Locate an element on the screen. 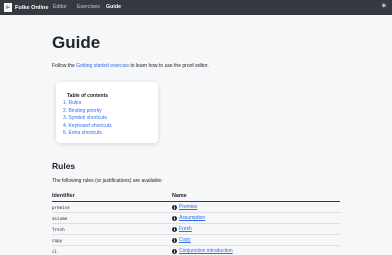 The height and width of the screenshot is (255, 392). rule-name-cell: i Conjunction introduction is located at coordinates (202, 251).